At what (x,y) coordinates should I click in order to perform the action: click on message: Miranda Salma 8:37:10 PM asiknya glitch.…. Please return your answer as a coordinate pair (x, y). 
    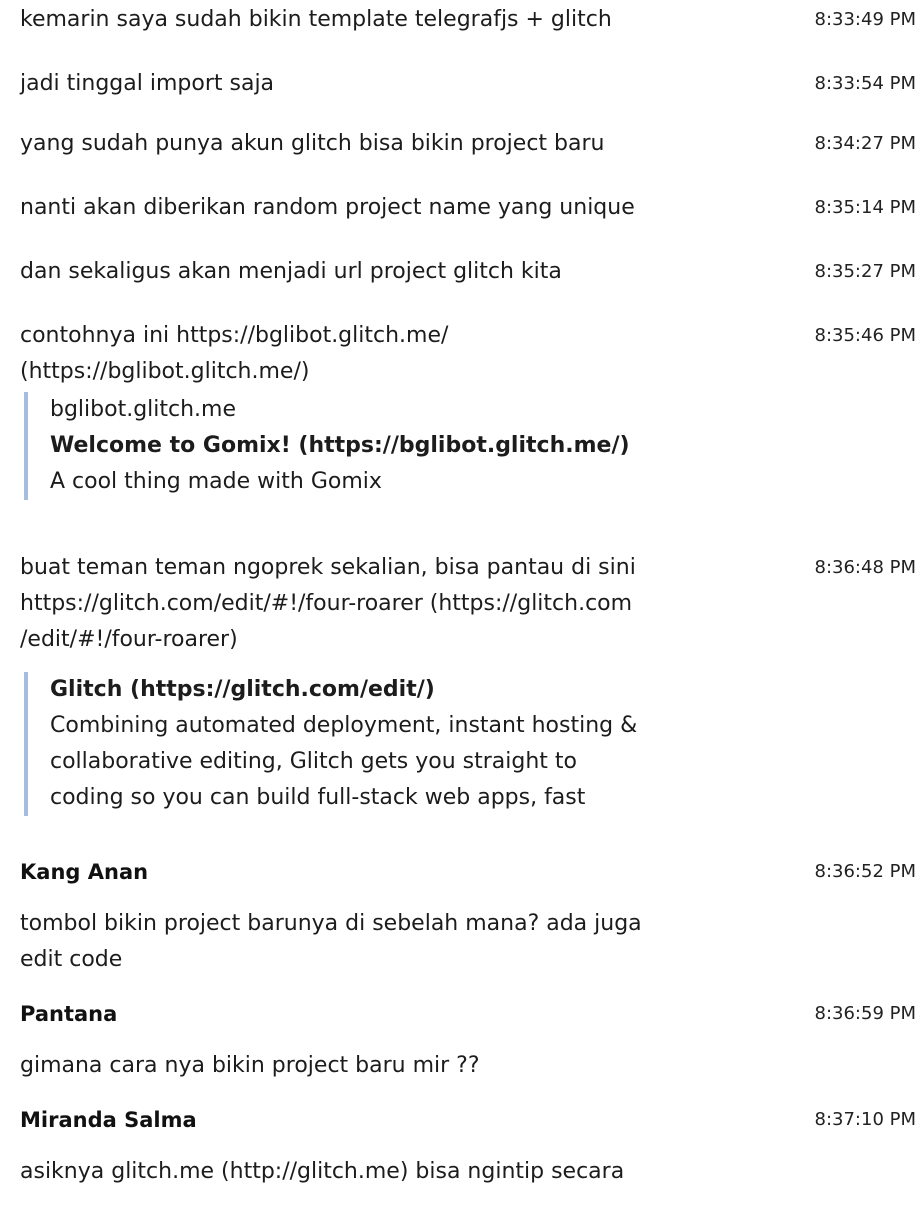
    Looking at the image, I should click on (468, 1146).